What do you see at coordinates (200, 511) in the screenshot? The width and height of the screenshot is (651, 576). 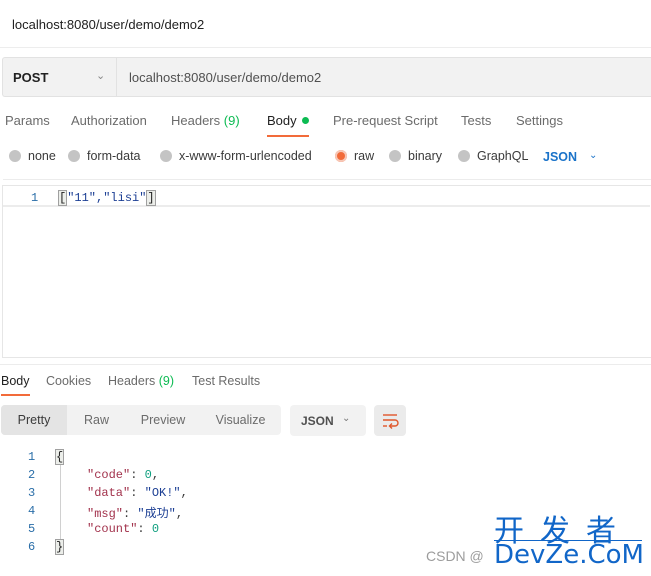 I see `response-line: 4 "msg": "成功",` at bounding box center [200, 511].